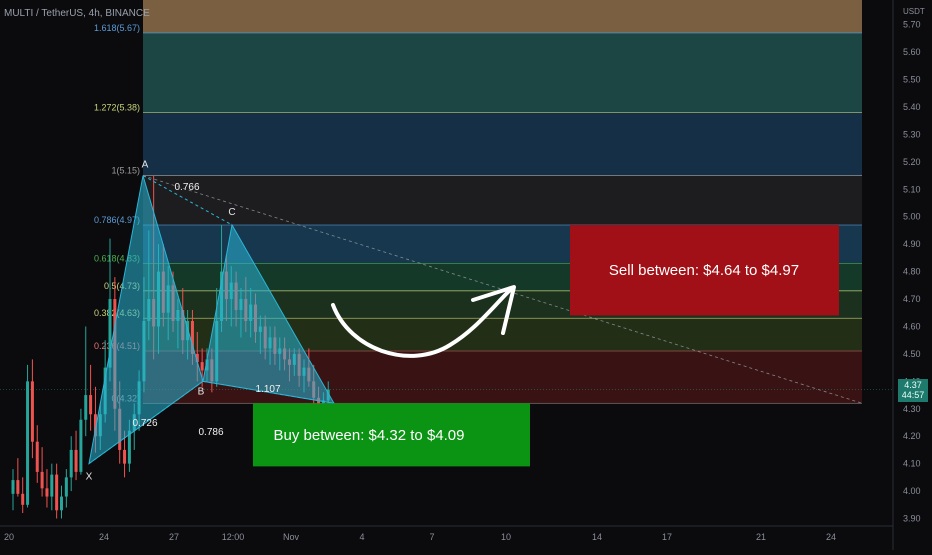 The image size is (932, 555). I want to click on time-tick-label: 14, so click(597, 537).